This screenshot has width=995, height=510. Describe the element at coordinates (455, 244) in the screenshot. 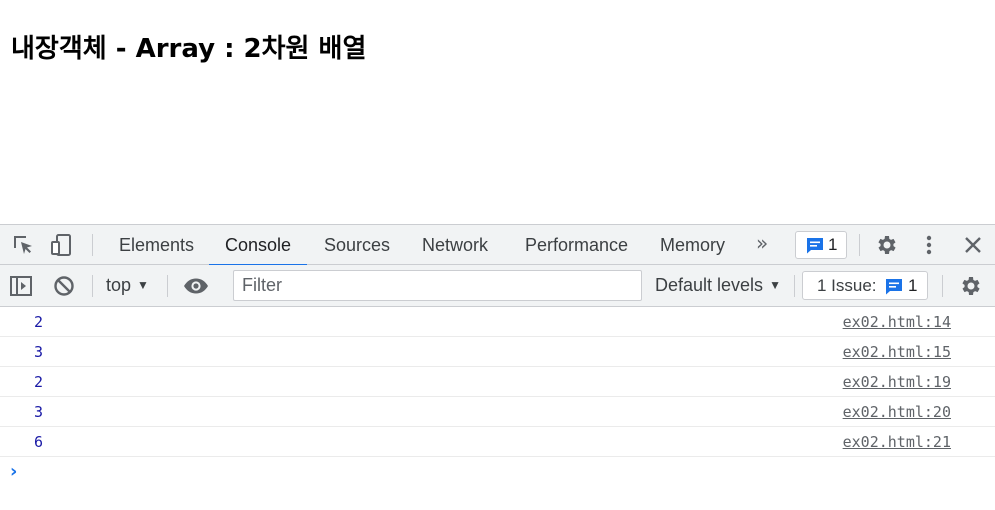

I see `tab-network: Network` at that location.